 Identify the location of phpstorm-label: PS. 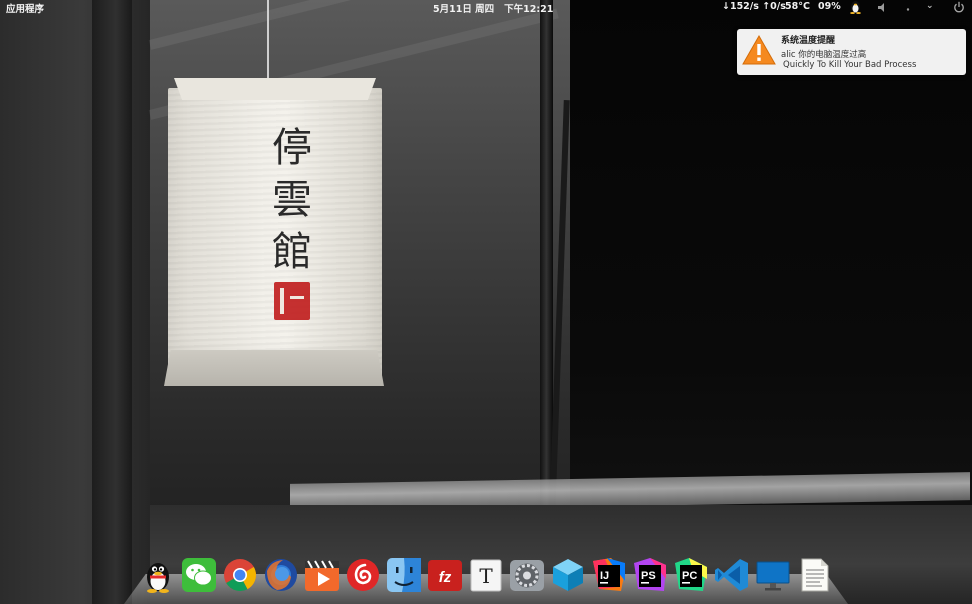
(648, 576).